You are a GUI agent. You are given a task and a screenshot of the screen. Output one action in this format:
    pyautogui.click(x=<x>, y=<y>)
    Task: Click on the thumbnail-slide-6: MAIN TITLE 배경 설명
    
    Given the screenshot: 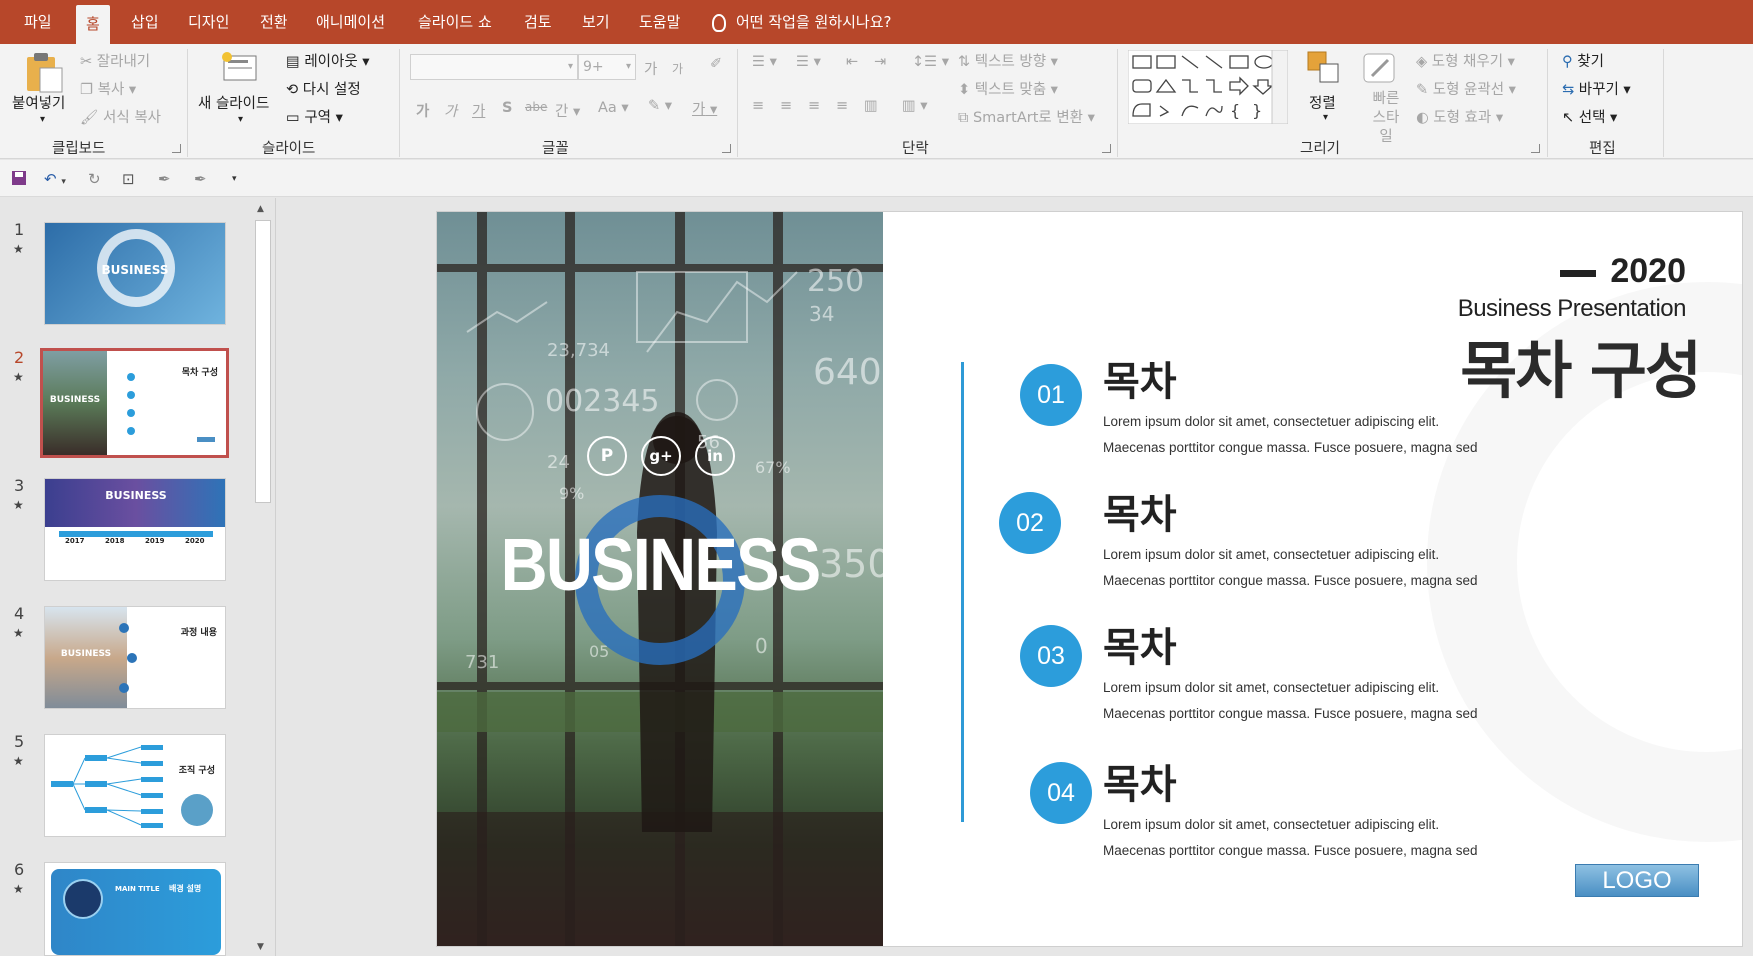 What is the action you would take?
    pyautogui.click(x=135, y=909)
    